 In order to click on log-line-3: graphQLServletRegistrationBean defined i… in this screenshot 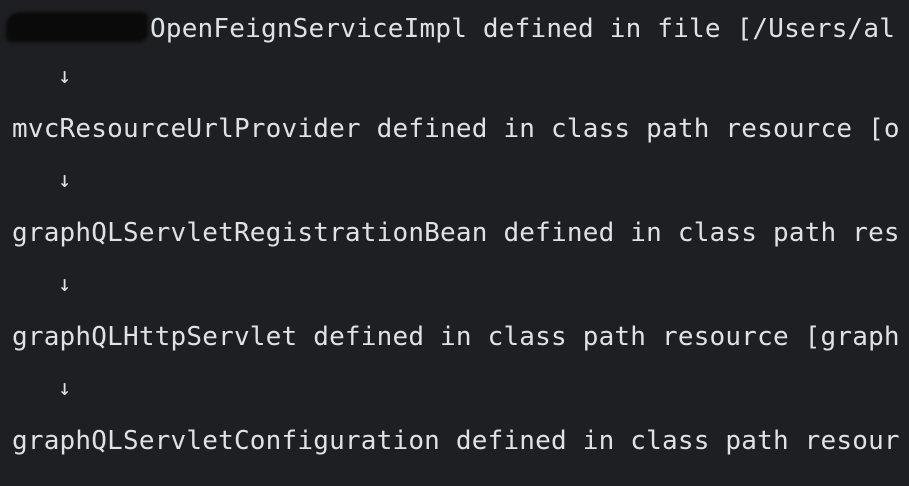, I will do `click(456, 233)`.